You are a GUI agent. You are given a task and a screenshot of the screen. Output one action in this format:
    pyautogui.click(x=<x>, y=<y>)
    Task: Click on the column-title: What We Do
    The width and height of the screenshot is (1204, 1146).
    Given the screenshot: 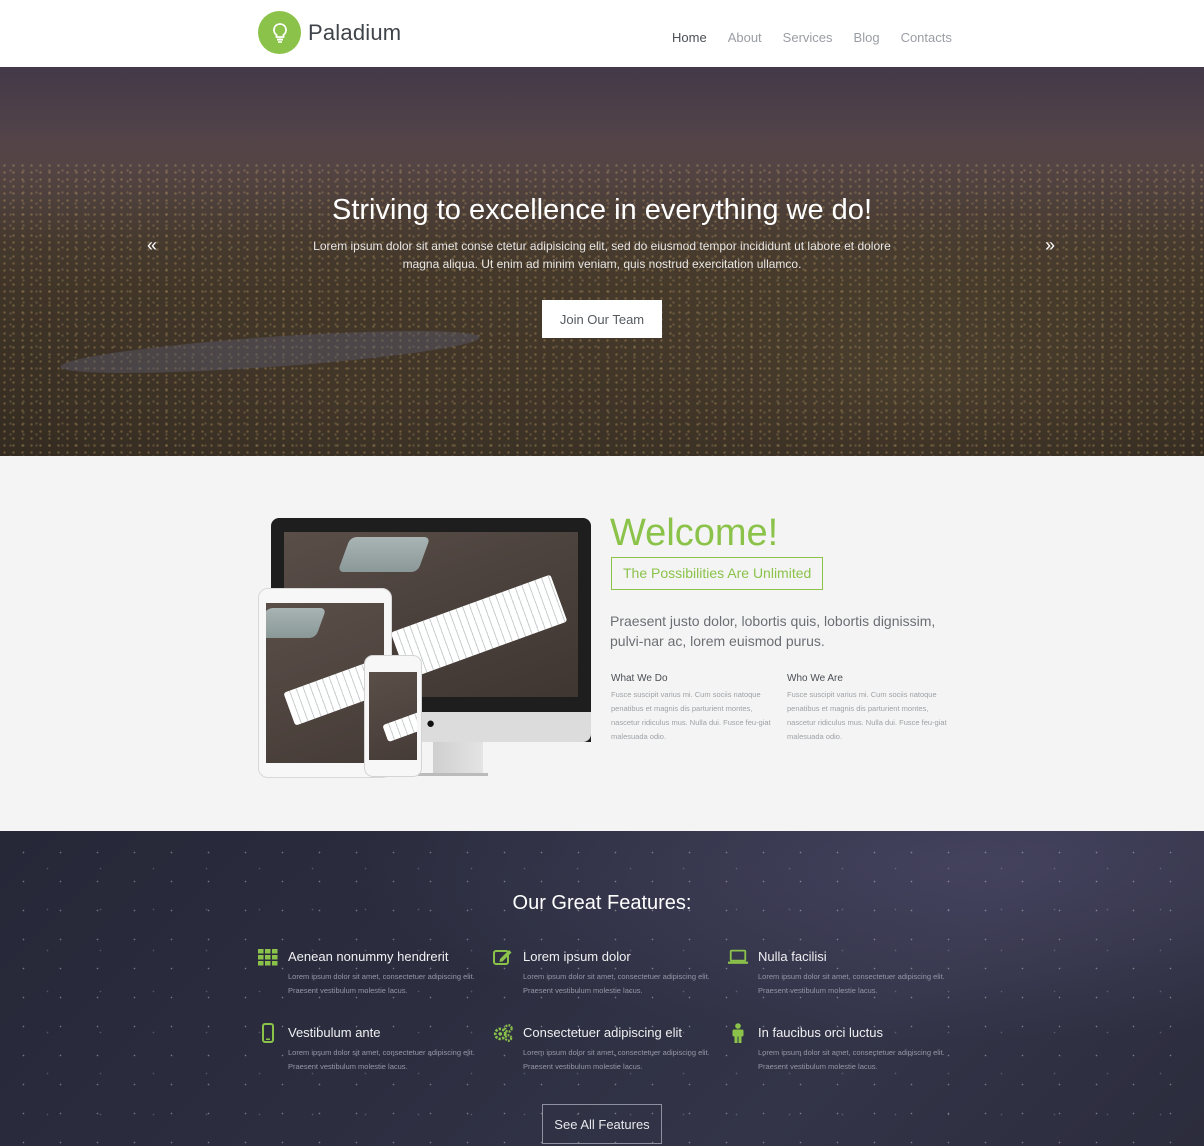 What is the action you would take?
    pyautogui.click(x=639, y=678)
    